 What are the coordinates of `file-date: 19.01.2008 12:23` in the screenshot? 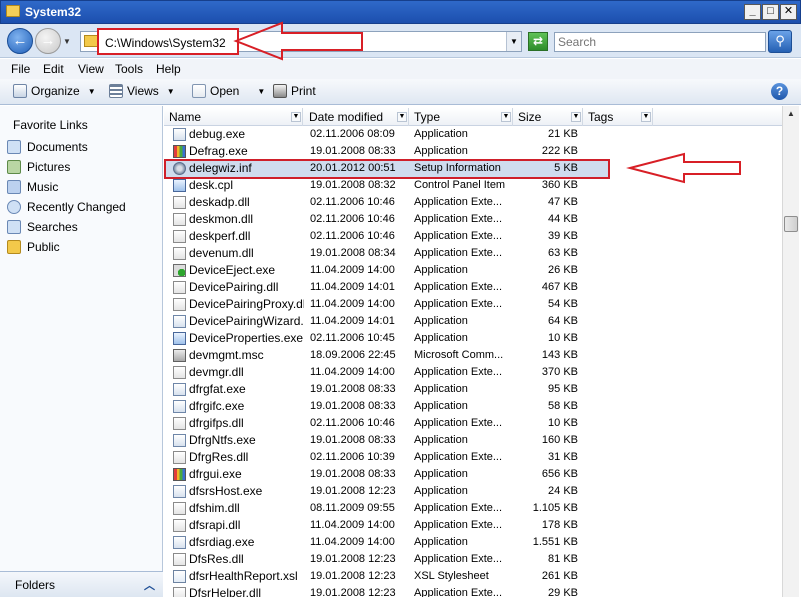 It's located at (353, 576).